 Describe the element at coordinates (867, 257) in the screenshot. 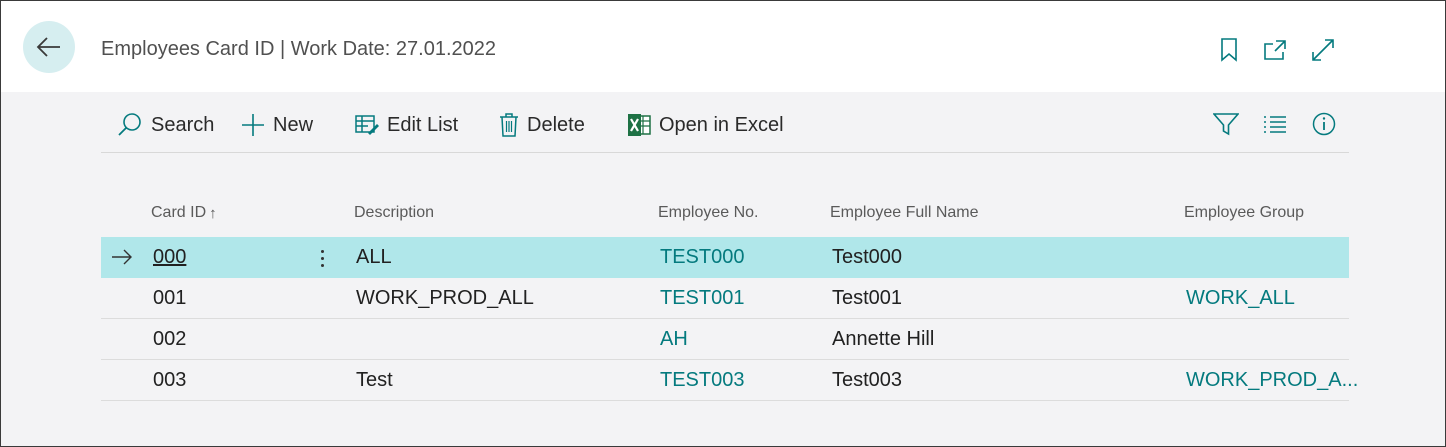

I see `cell-employee-full-name: Test000` at that location.